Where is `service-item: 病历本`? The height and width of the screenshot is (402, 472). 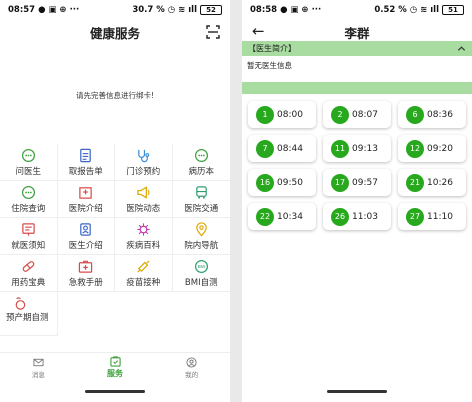
service-item: 病历本 is located at coordinates (201, 162).